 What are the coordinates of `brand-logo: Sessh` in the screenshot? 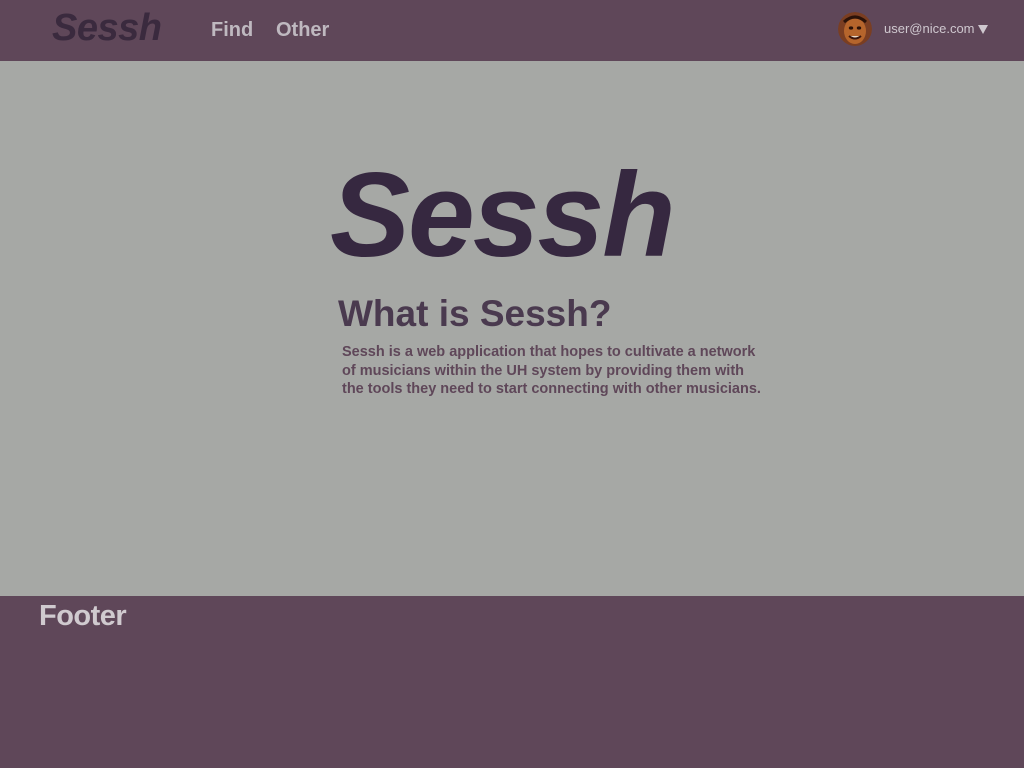 It's located at (107, 28).